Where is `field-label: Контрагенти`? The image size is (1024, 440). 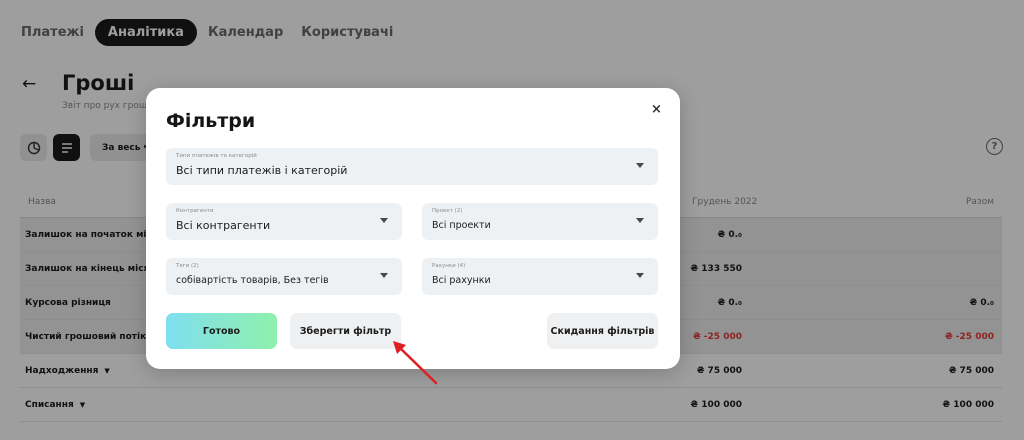
field-label: Контрагенти is located at coordinates (195, 211).